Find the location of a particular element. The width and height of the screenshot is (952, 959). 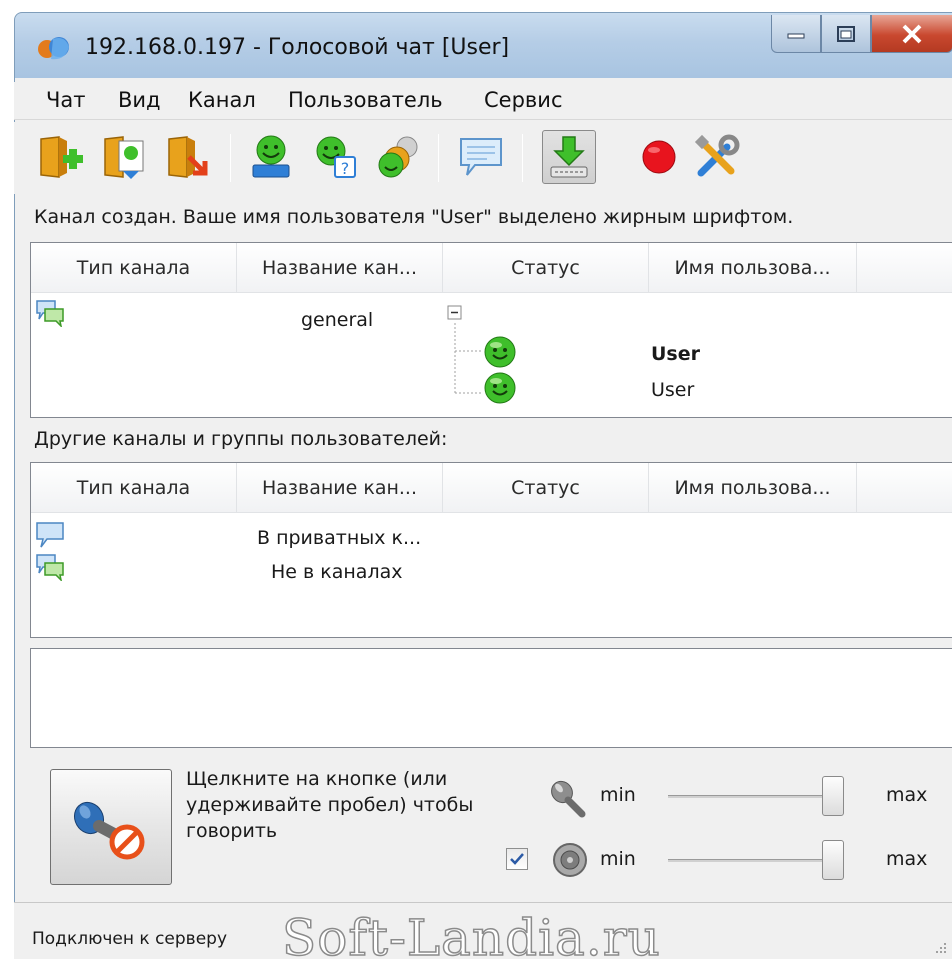

menu-view: Вид is located at coordinates (139, 100).